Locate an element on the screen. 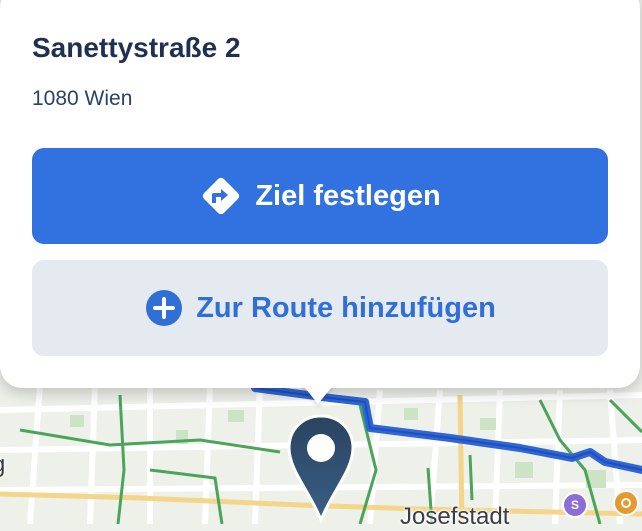  place-address: 1080 Wien is located at coordinates (82, 98).